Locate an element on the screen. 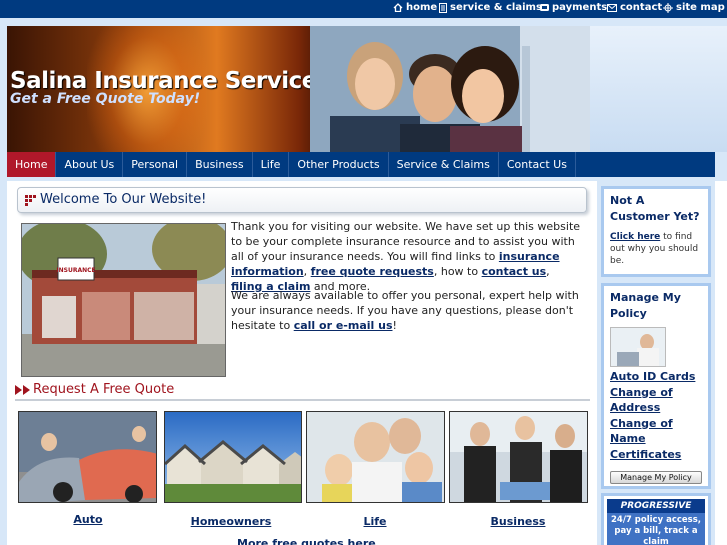 Image resolution: width=727 pixels, height=545 pixels. top-link-home: home is located at coordinates (415, 7).